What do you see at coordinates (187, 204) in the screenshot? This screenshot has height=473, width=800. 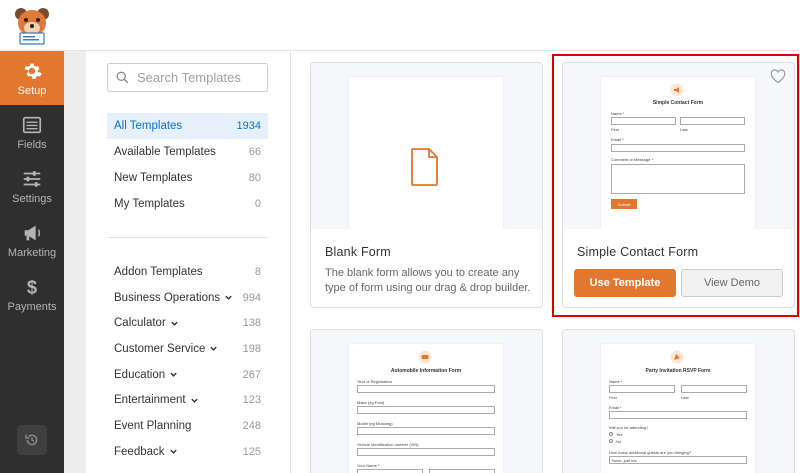 I see `category-my-templates: My Templates 0` at bounding box center [187, 204].